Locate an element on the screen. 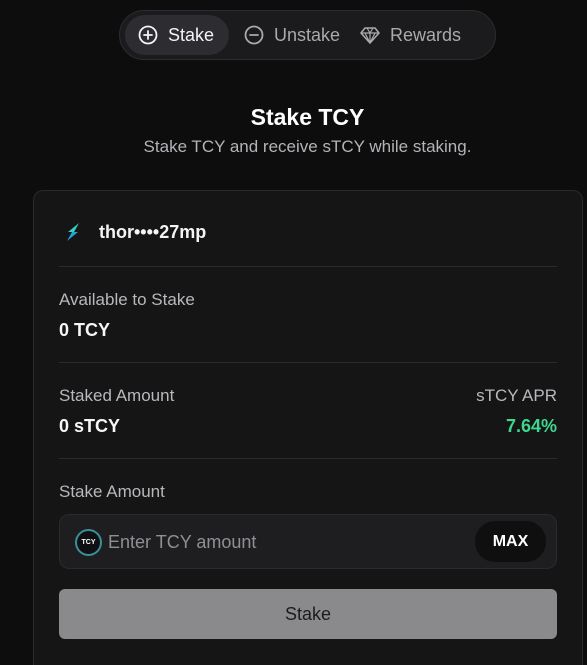  tab-unstake-label: Unstake is located at coordinates (307, 34).